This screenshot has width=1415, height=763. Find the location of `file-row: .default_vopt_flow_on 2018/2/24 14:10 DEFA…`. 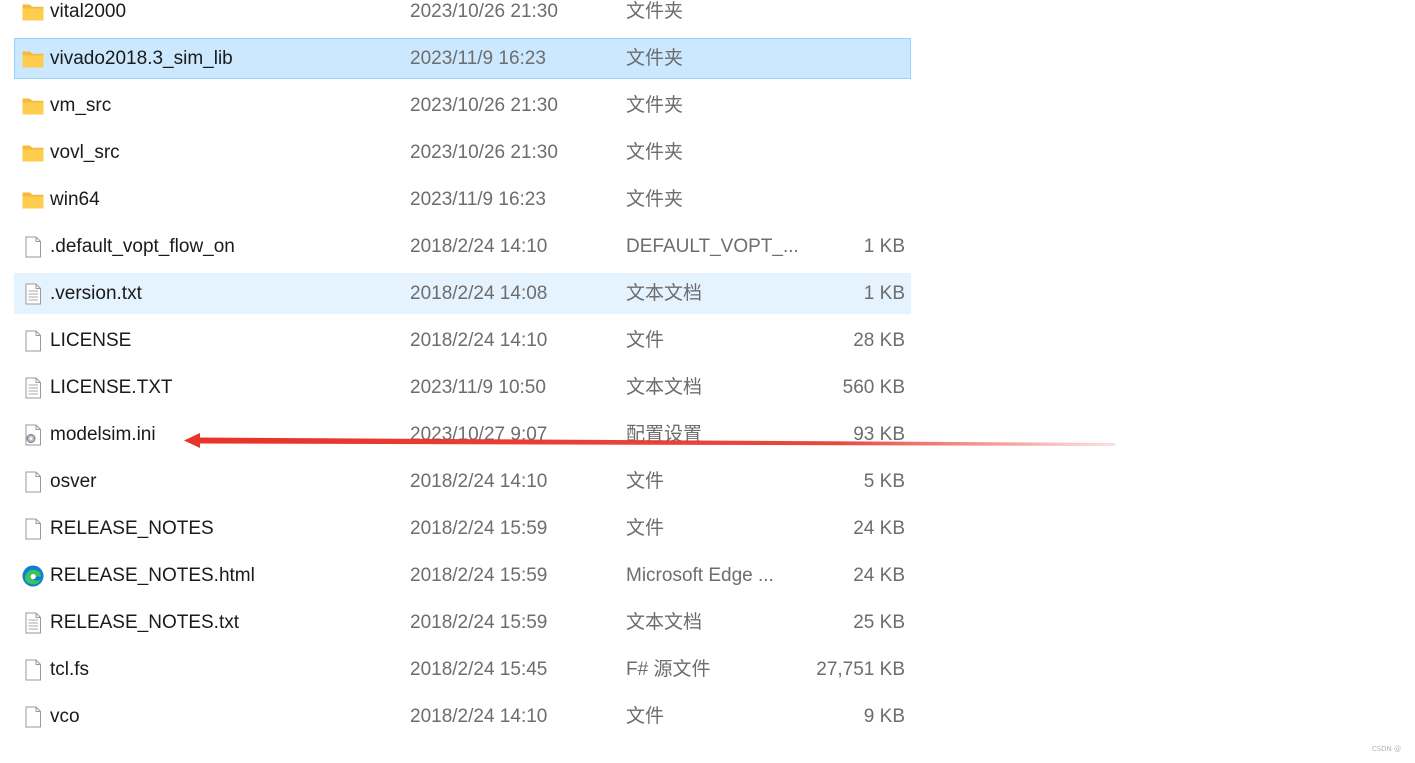

file-row: .default_vopt_flow_on 2018/2/24 14:10 DEFA… is located at coordinates (462, 246).